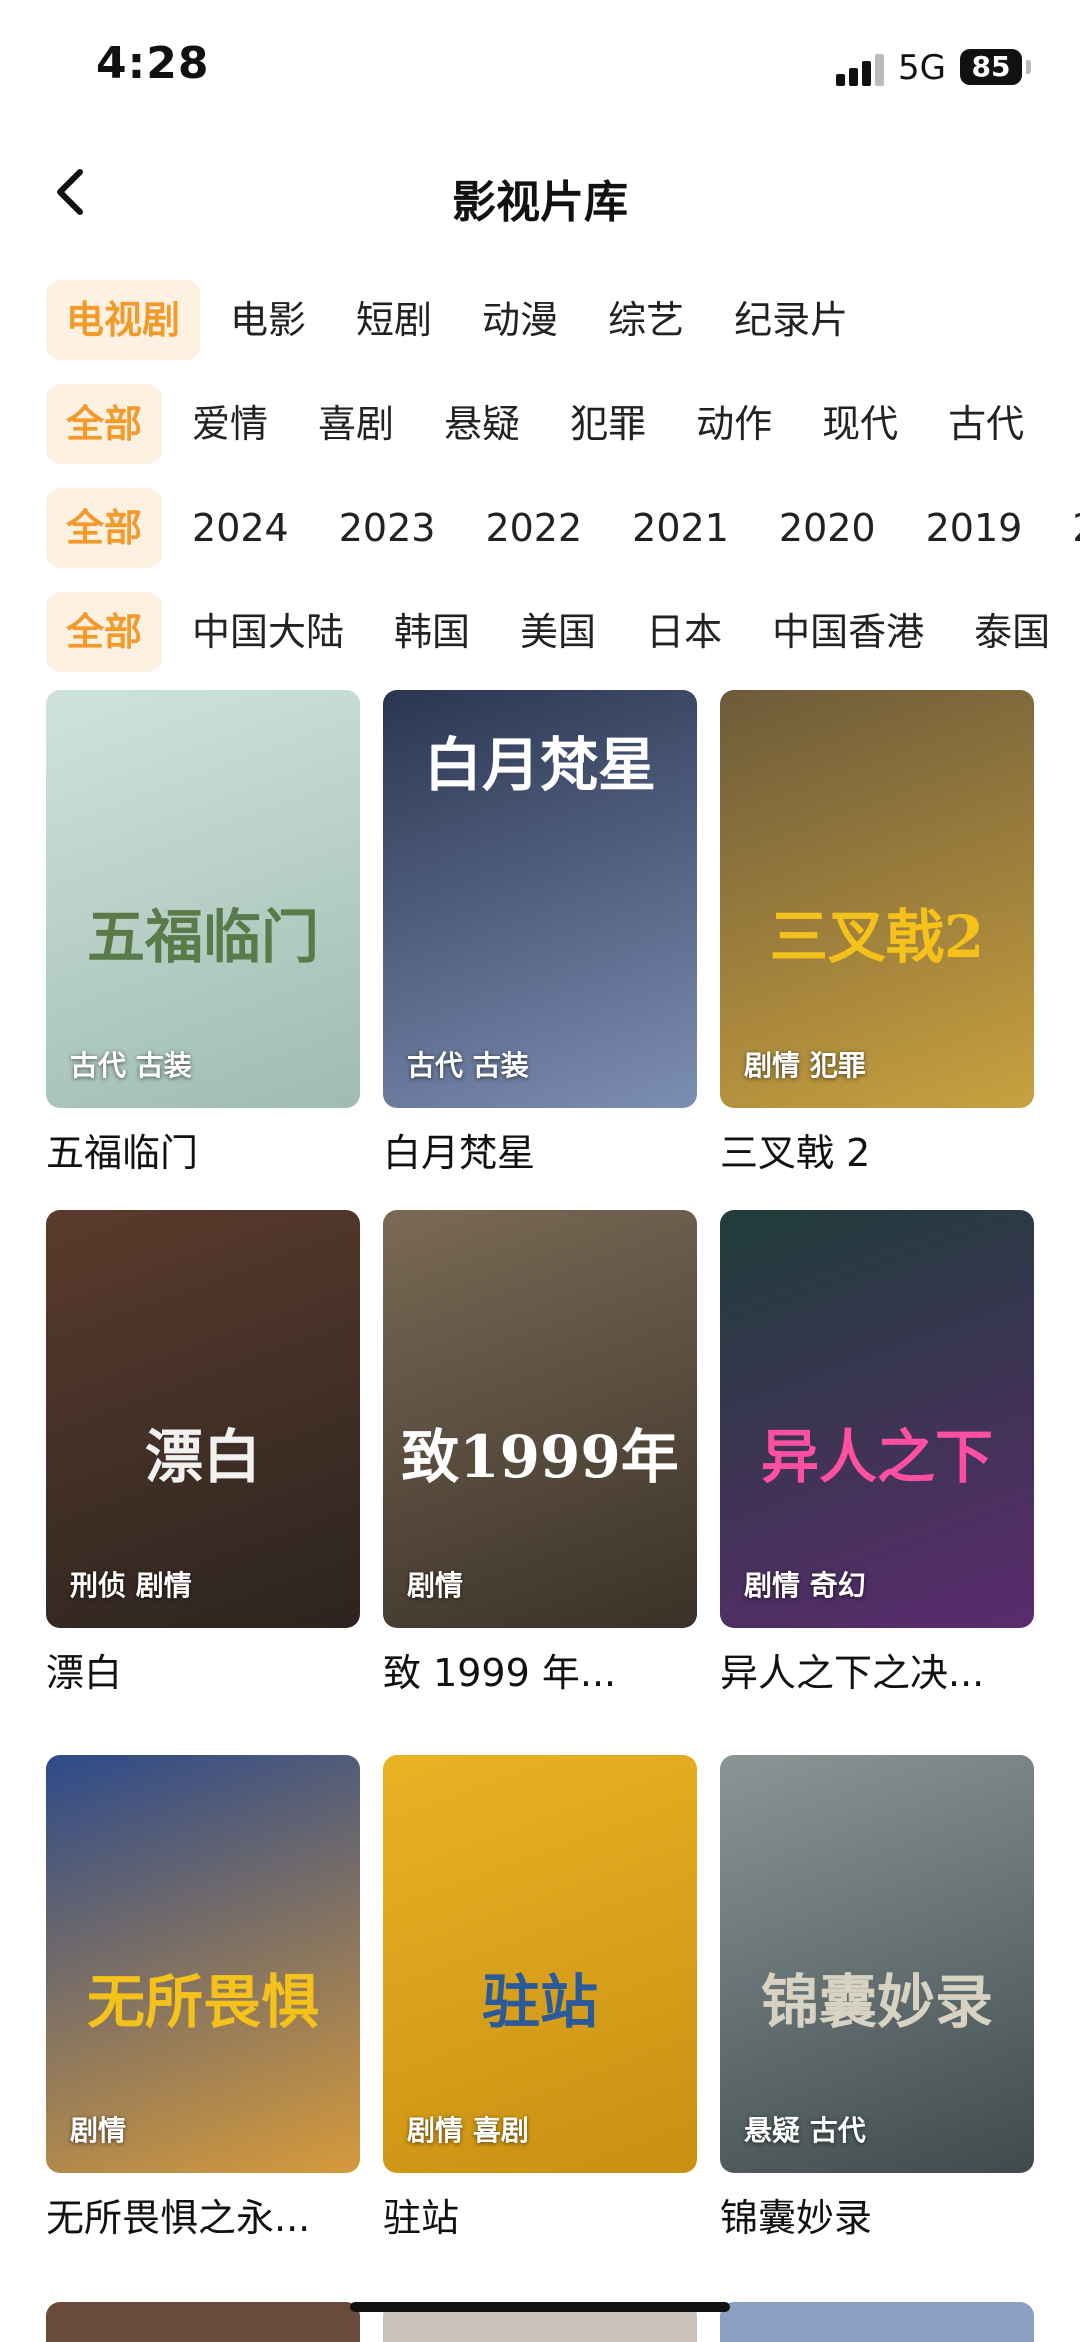 The height and width of the screenshot is (2342, 1080). I want to click on region-chip: 全部, so click(104, 632).